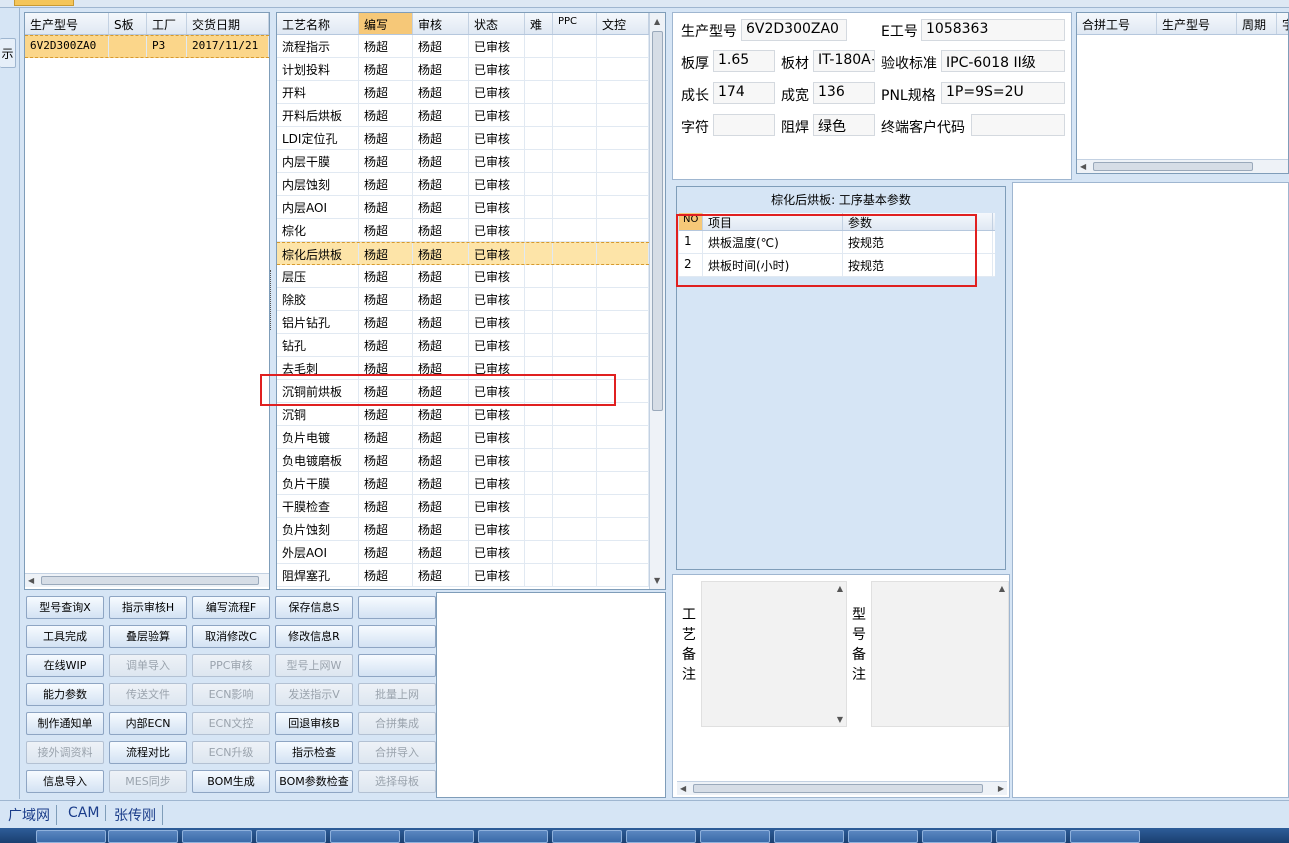 This screenshot has height=843, width=1289. What do you see at coordinates (314, 752) in the screenshot?
I see `action-button-5-3: 指示检查` at bounding box center [314, 752].